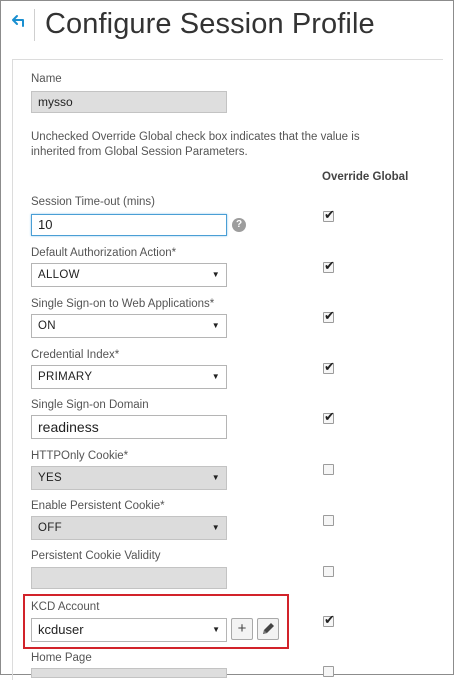 The width and height of the screenshot is (454, 680). Describe the element at coordinates (104, 253) in the screenshot. I see `default-auth-label: Default Authorization Action*` at that location.